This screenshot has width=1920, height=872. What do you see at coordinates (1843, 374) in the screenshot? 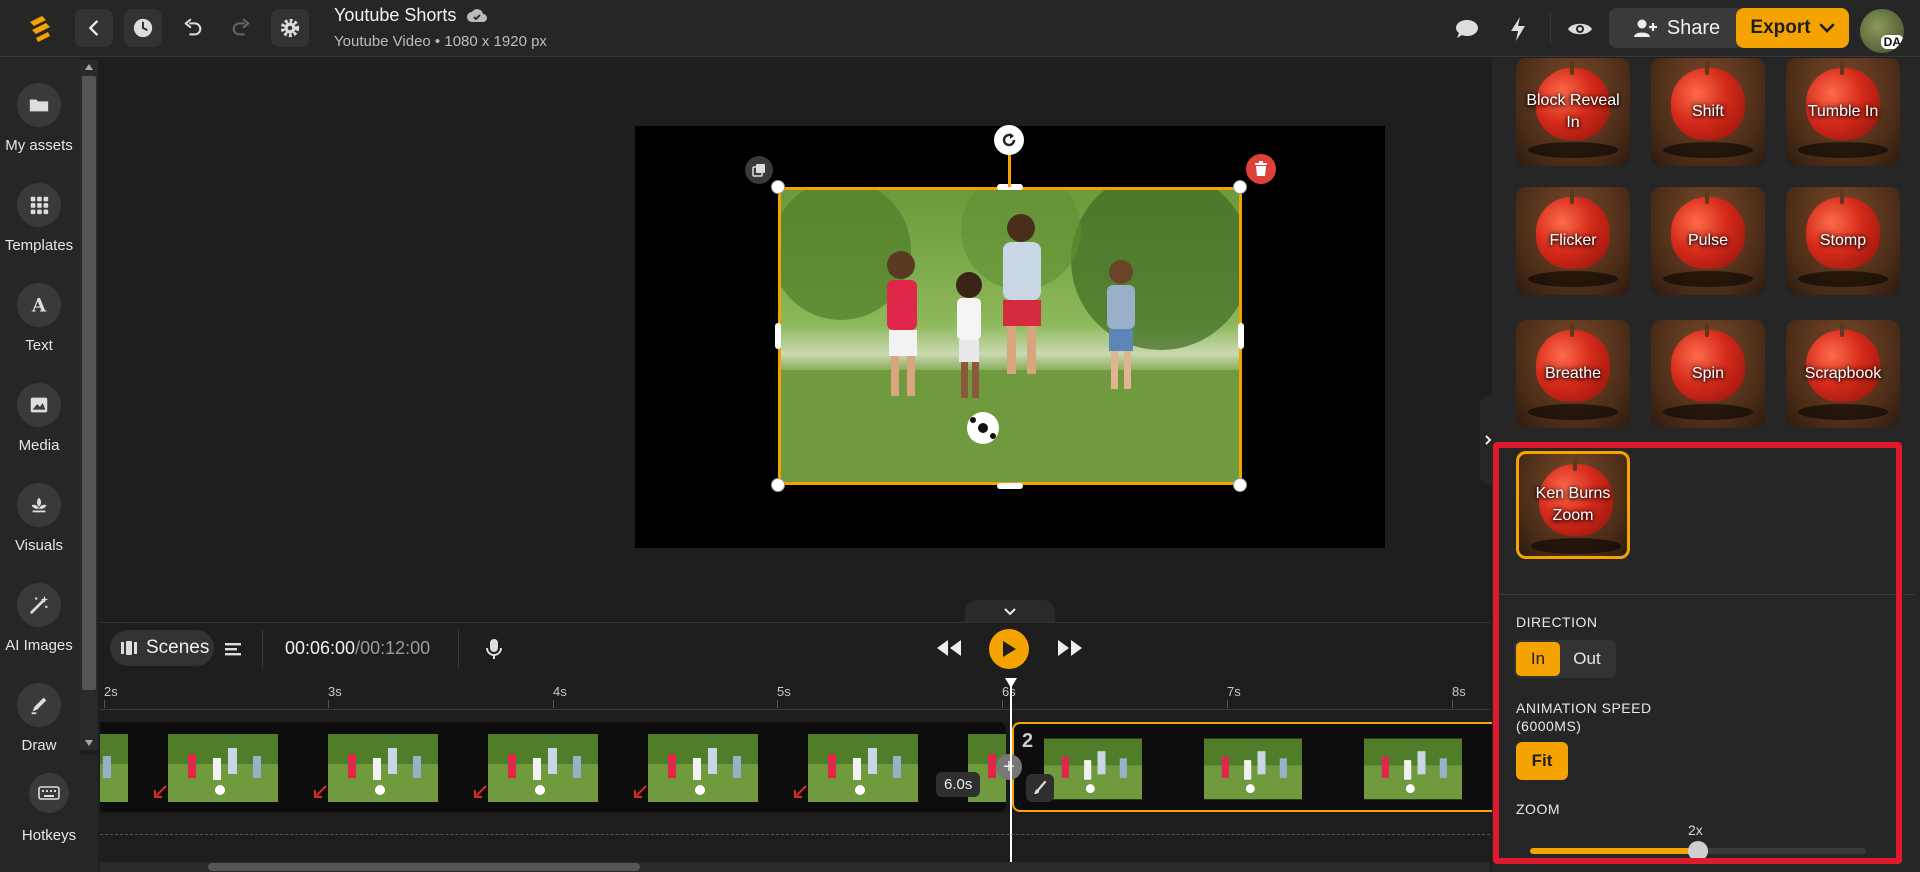
I see `animation-tile-scrapbook: Scrapbook` at bounding box center [1843, 374].